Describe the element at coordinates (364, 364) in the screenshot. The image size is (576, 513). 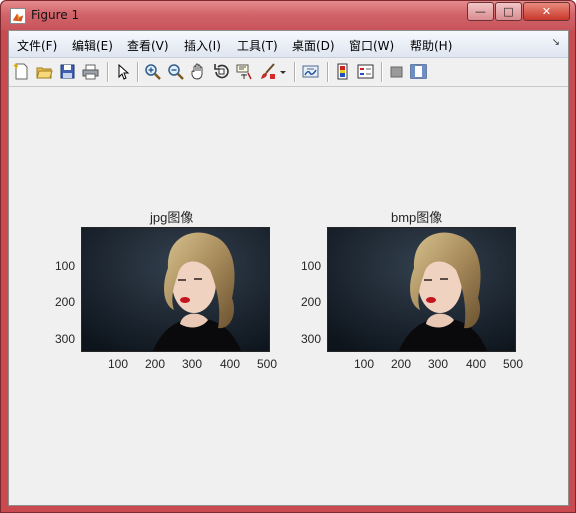
I see `axes-2-xtick: 100` at that location.